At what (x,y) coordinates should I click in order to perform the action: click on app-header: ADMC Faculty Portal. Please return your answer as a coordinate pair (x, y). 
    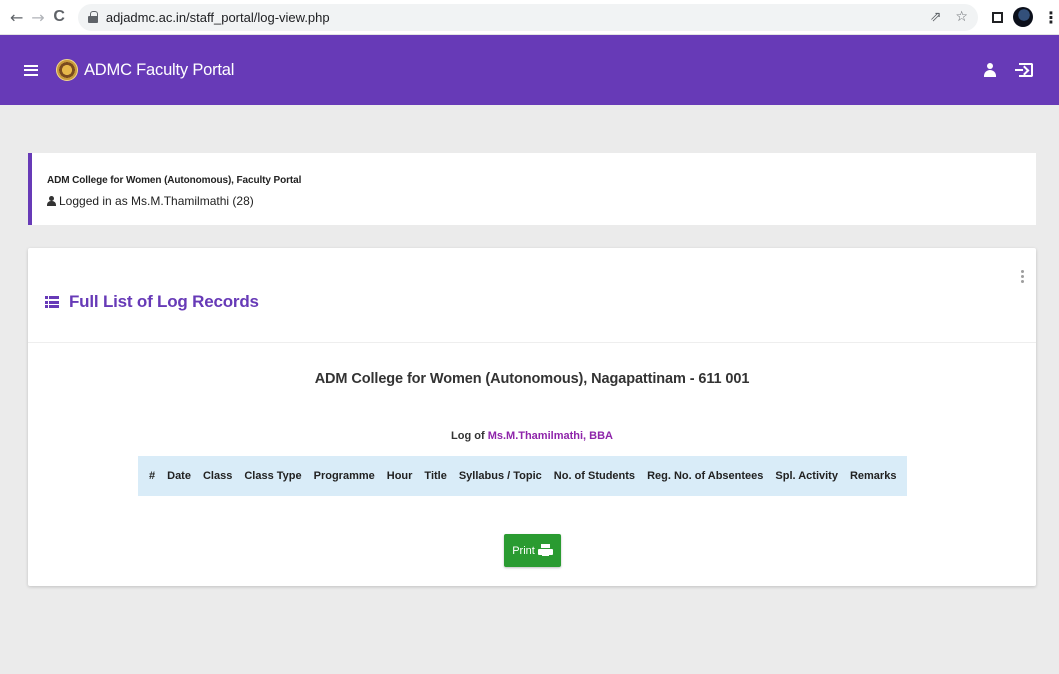
    Looking at the image, I should click on (529, 70).